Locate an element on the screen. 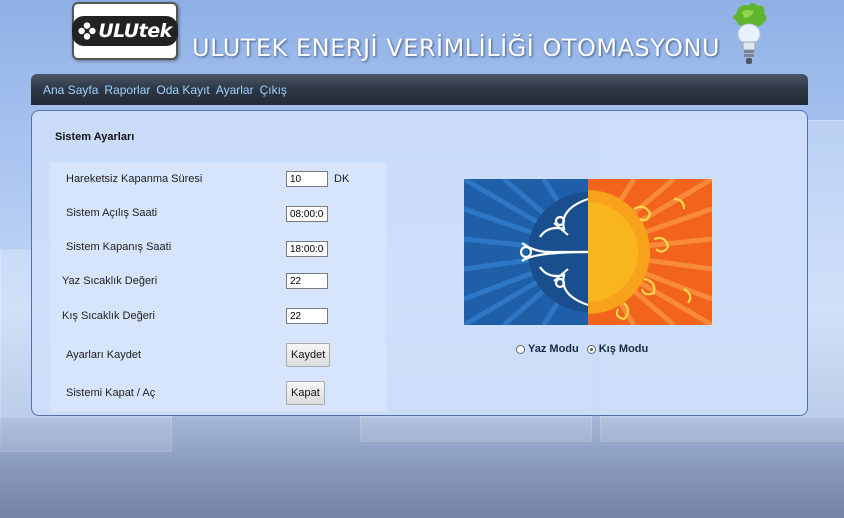 The width and height of the screenshot is (844, 518). logo-flower-icon is located at coordinates (87, 31).